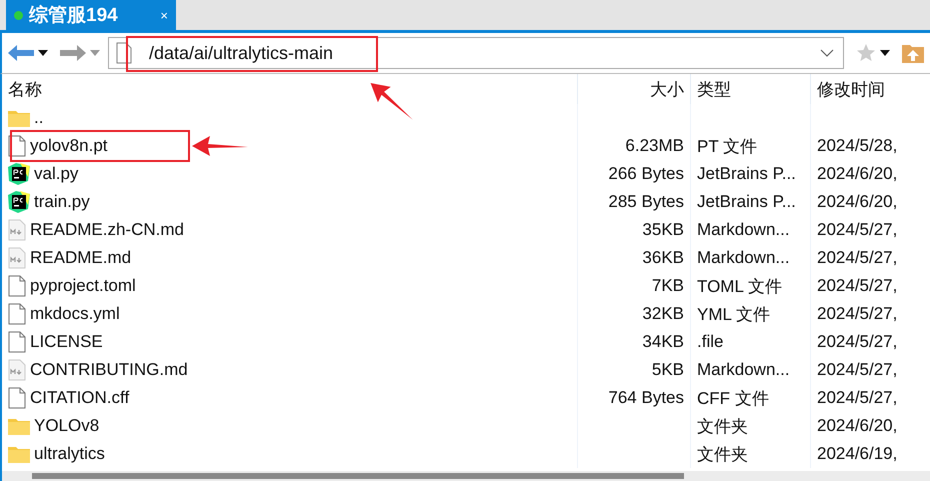 The image size is (930, 481). What do you see at coordinates (827, 53) in the screenshot?
I see `chevron-down-icon` at bounding box center [827, 53].